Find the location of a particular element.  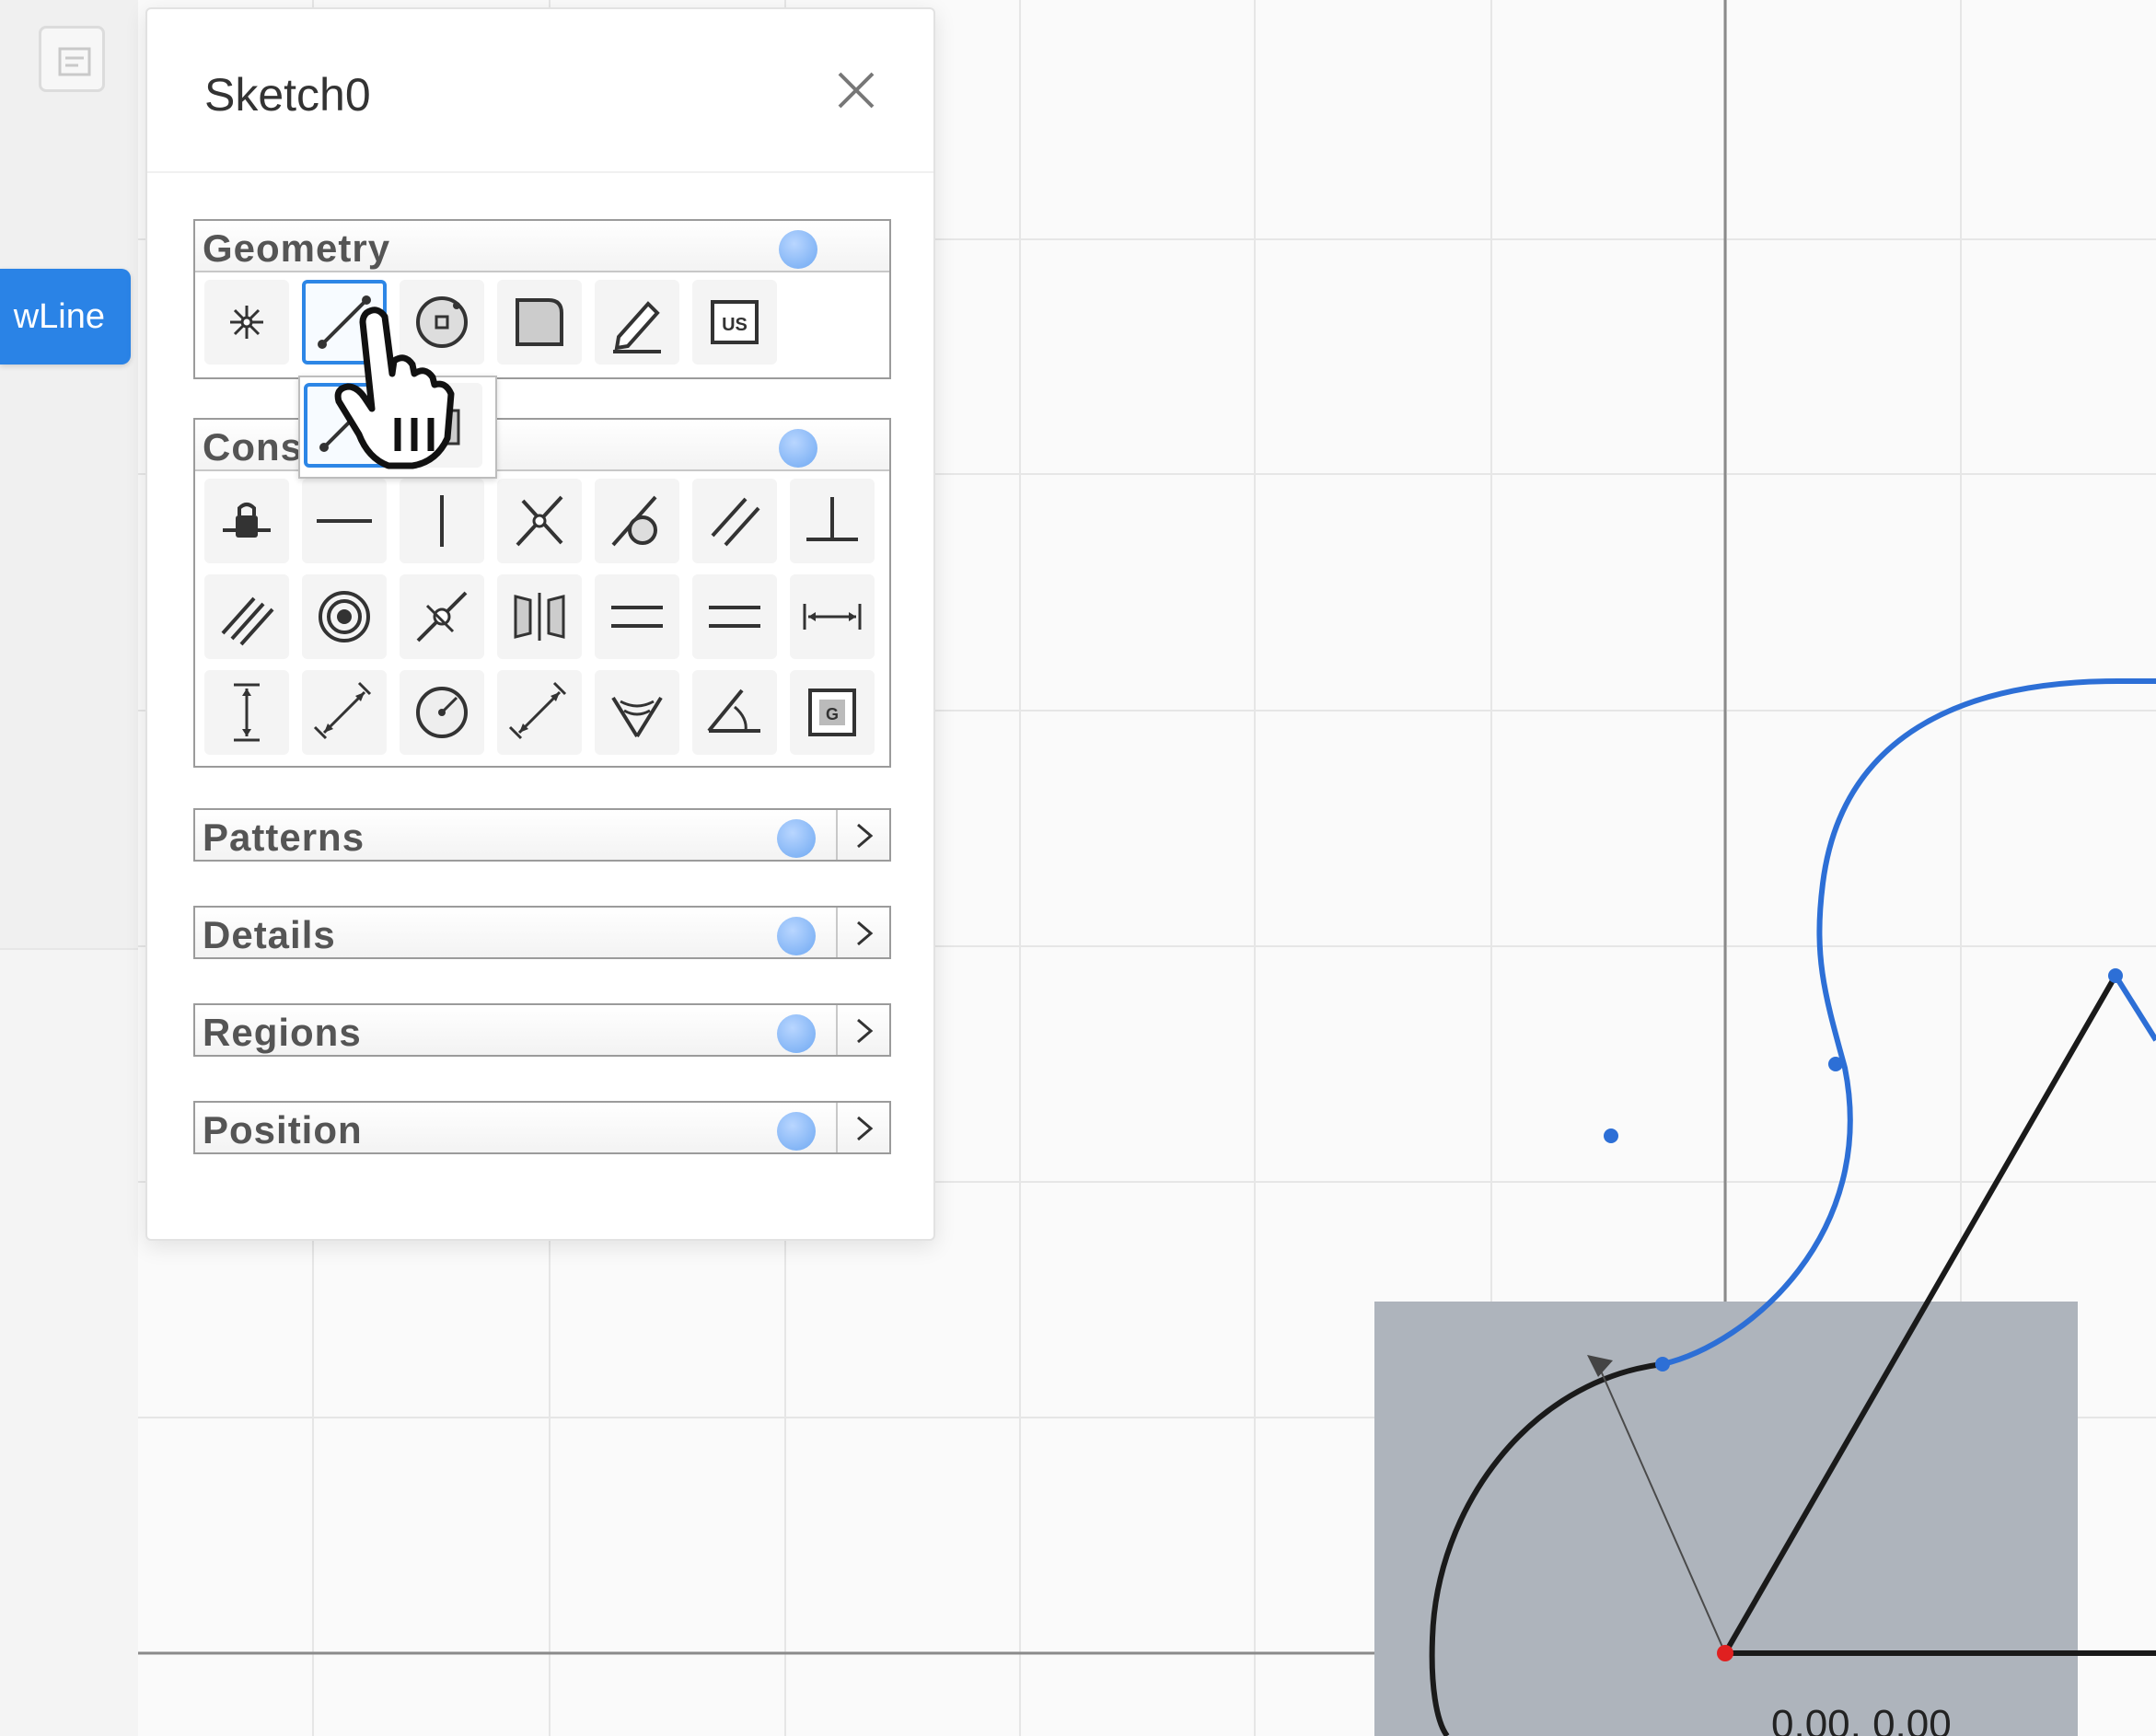

geometry-section-header: Geometry is located at coordinates (542, 246).